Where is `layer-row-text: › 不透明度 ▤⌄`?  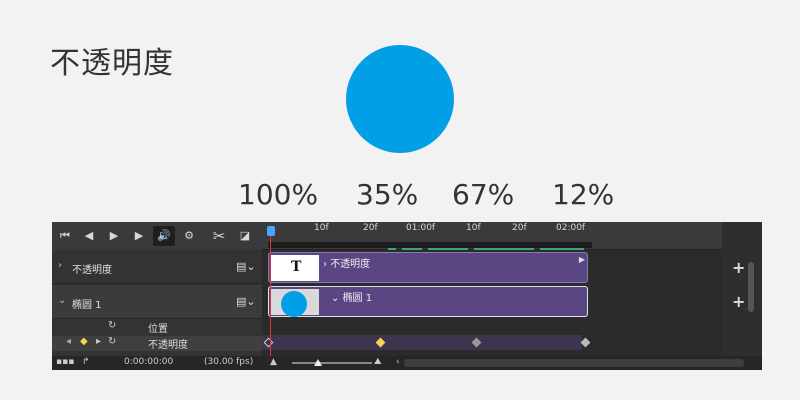
layer-row-text: › 不透明度 ▤⌄ is located at coordinates (157, 267).